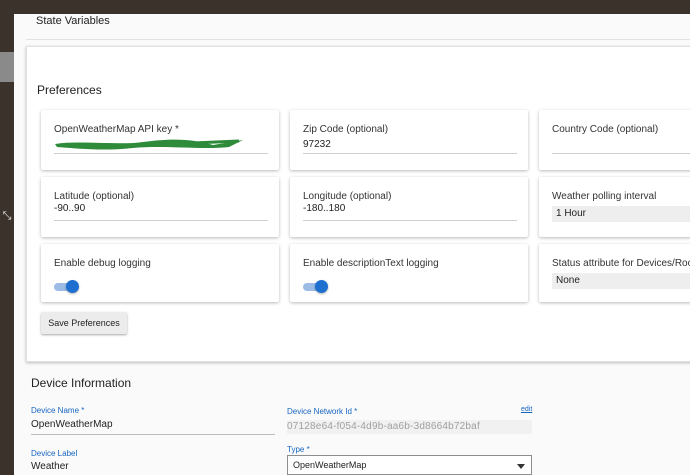 The height and width of the screenshot is (475, 690). Describe the element at coordinates (409, 465) in the screenshot. I see `type-select: OpenWeatherMap` at that location.